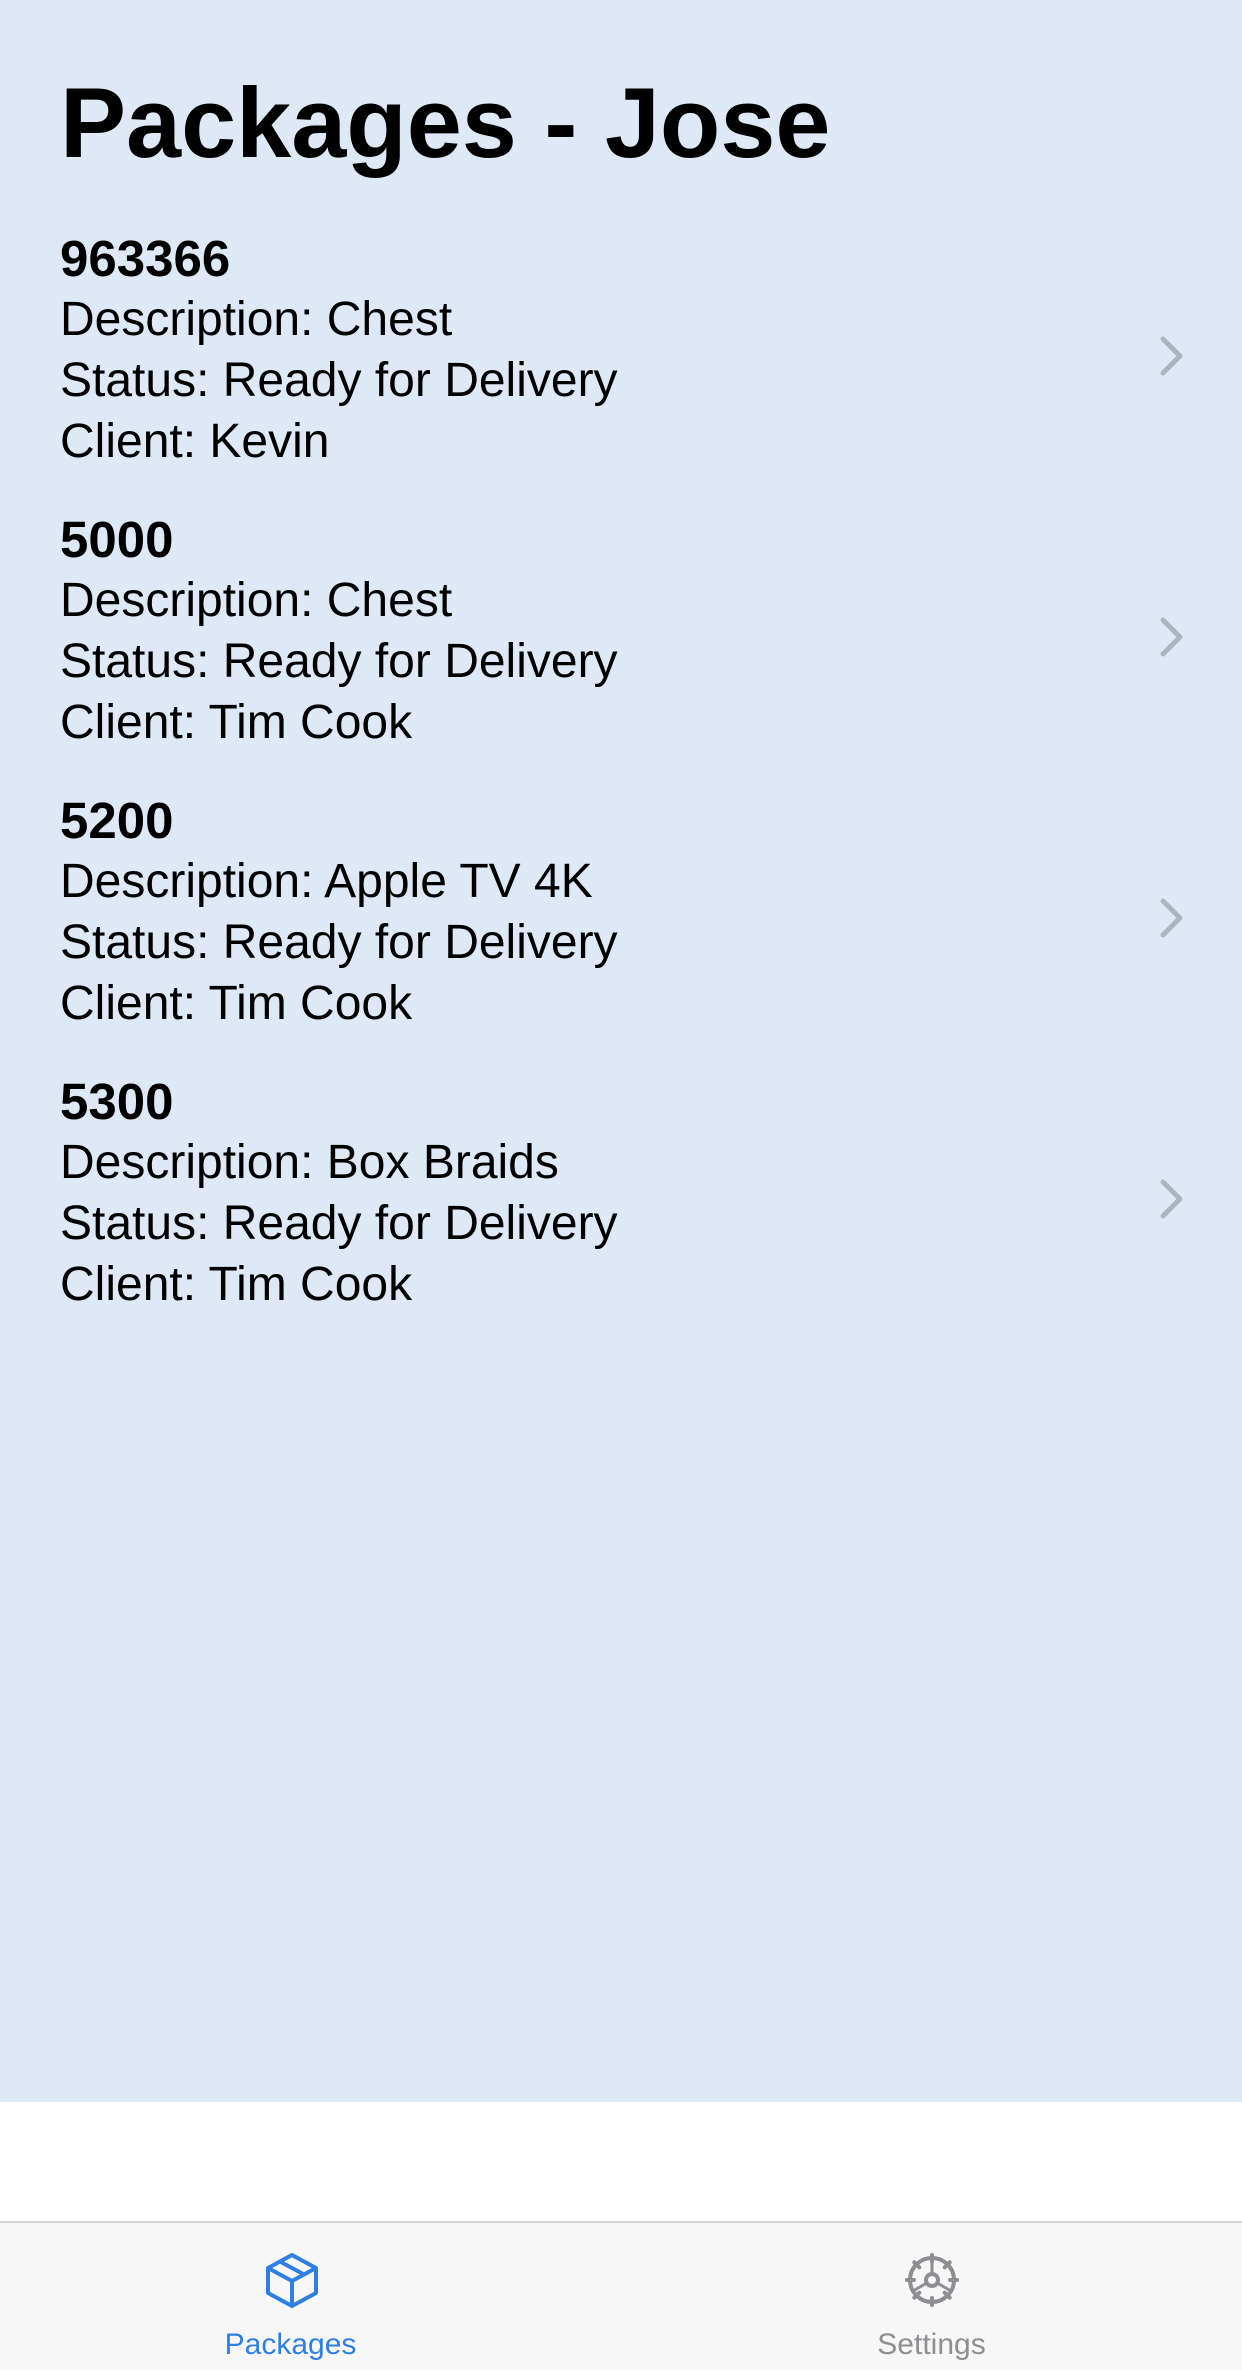  What do you see at coordinates (291, 2280) in the screenshot?
I see `package-icon` at bounding box center [291, 2280].